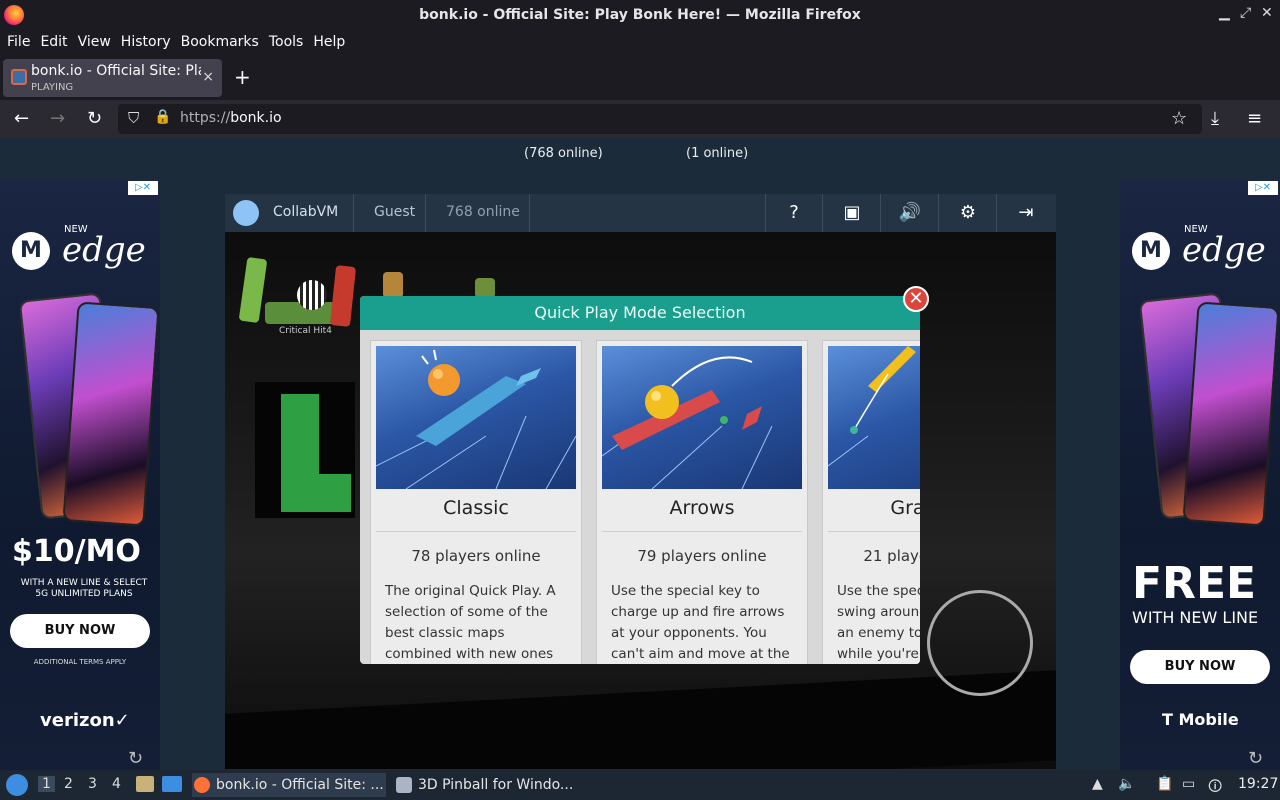 This screenshot has height=800, width=1280. I want to click on menu-view: View, so click(94, 42).